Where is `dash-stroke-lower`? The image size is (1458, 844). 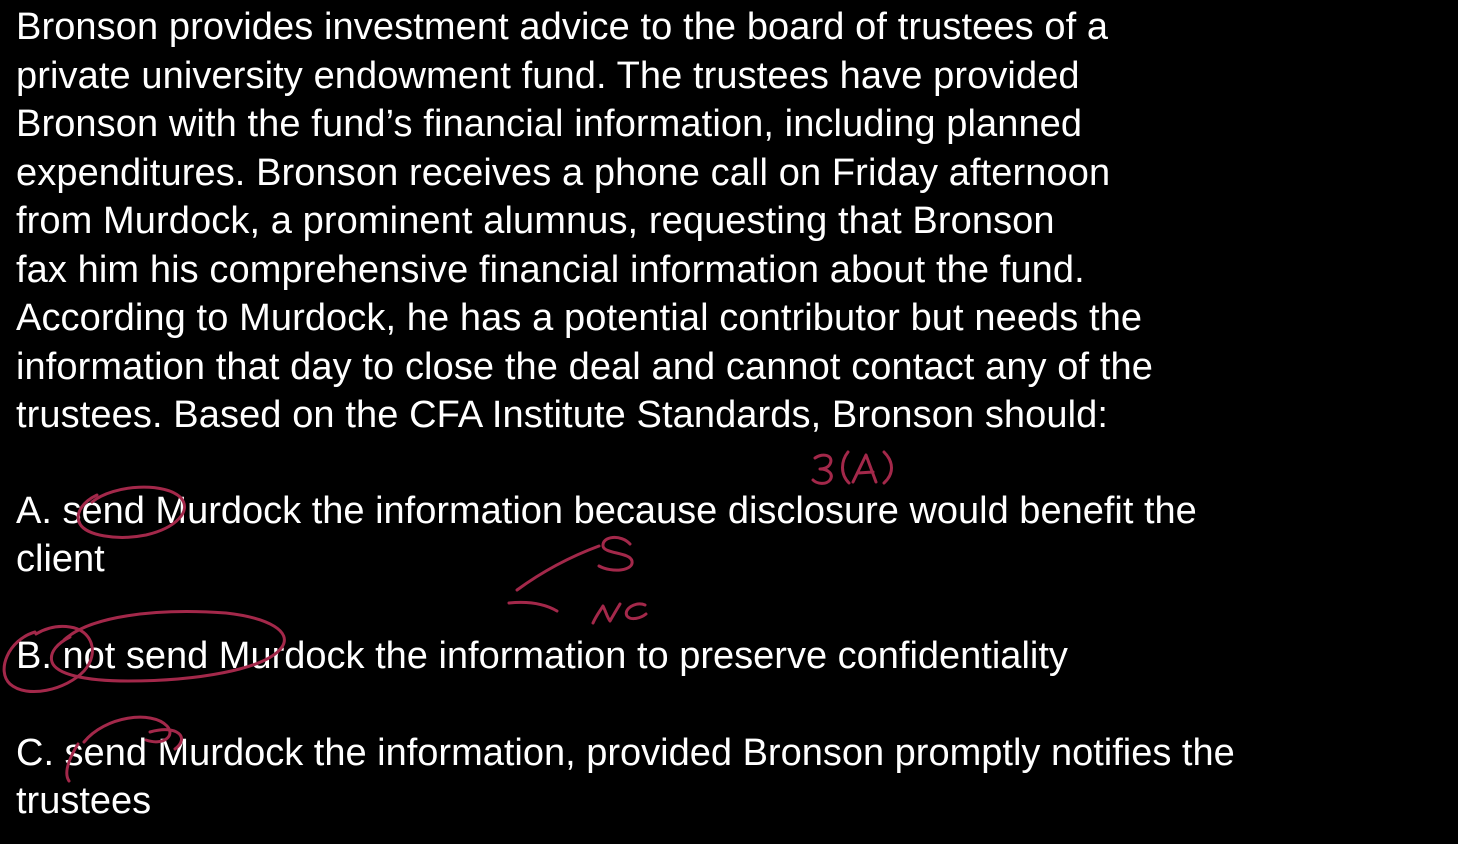 dash-stroke-lower is located at coordinates (533, 606).